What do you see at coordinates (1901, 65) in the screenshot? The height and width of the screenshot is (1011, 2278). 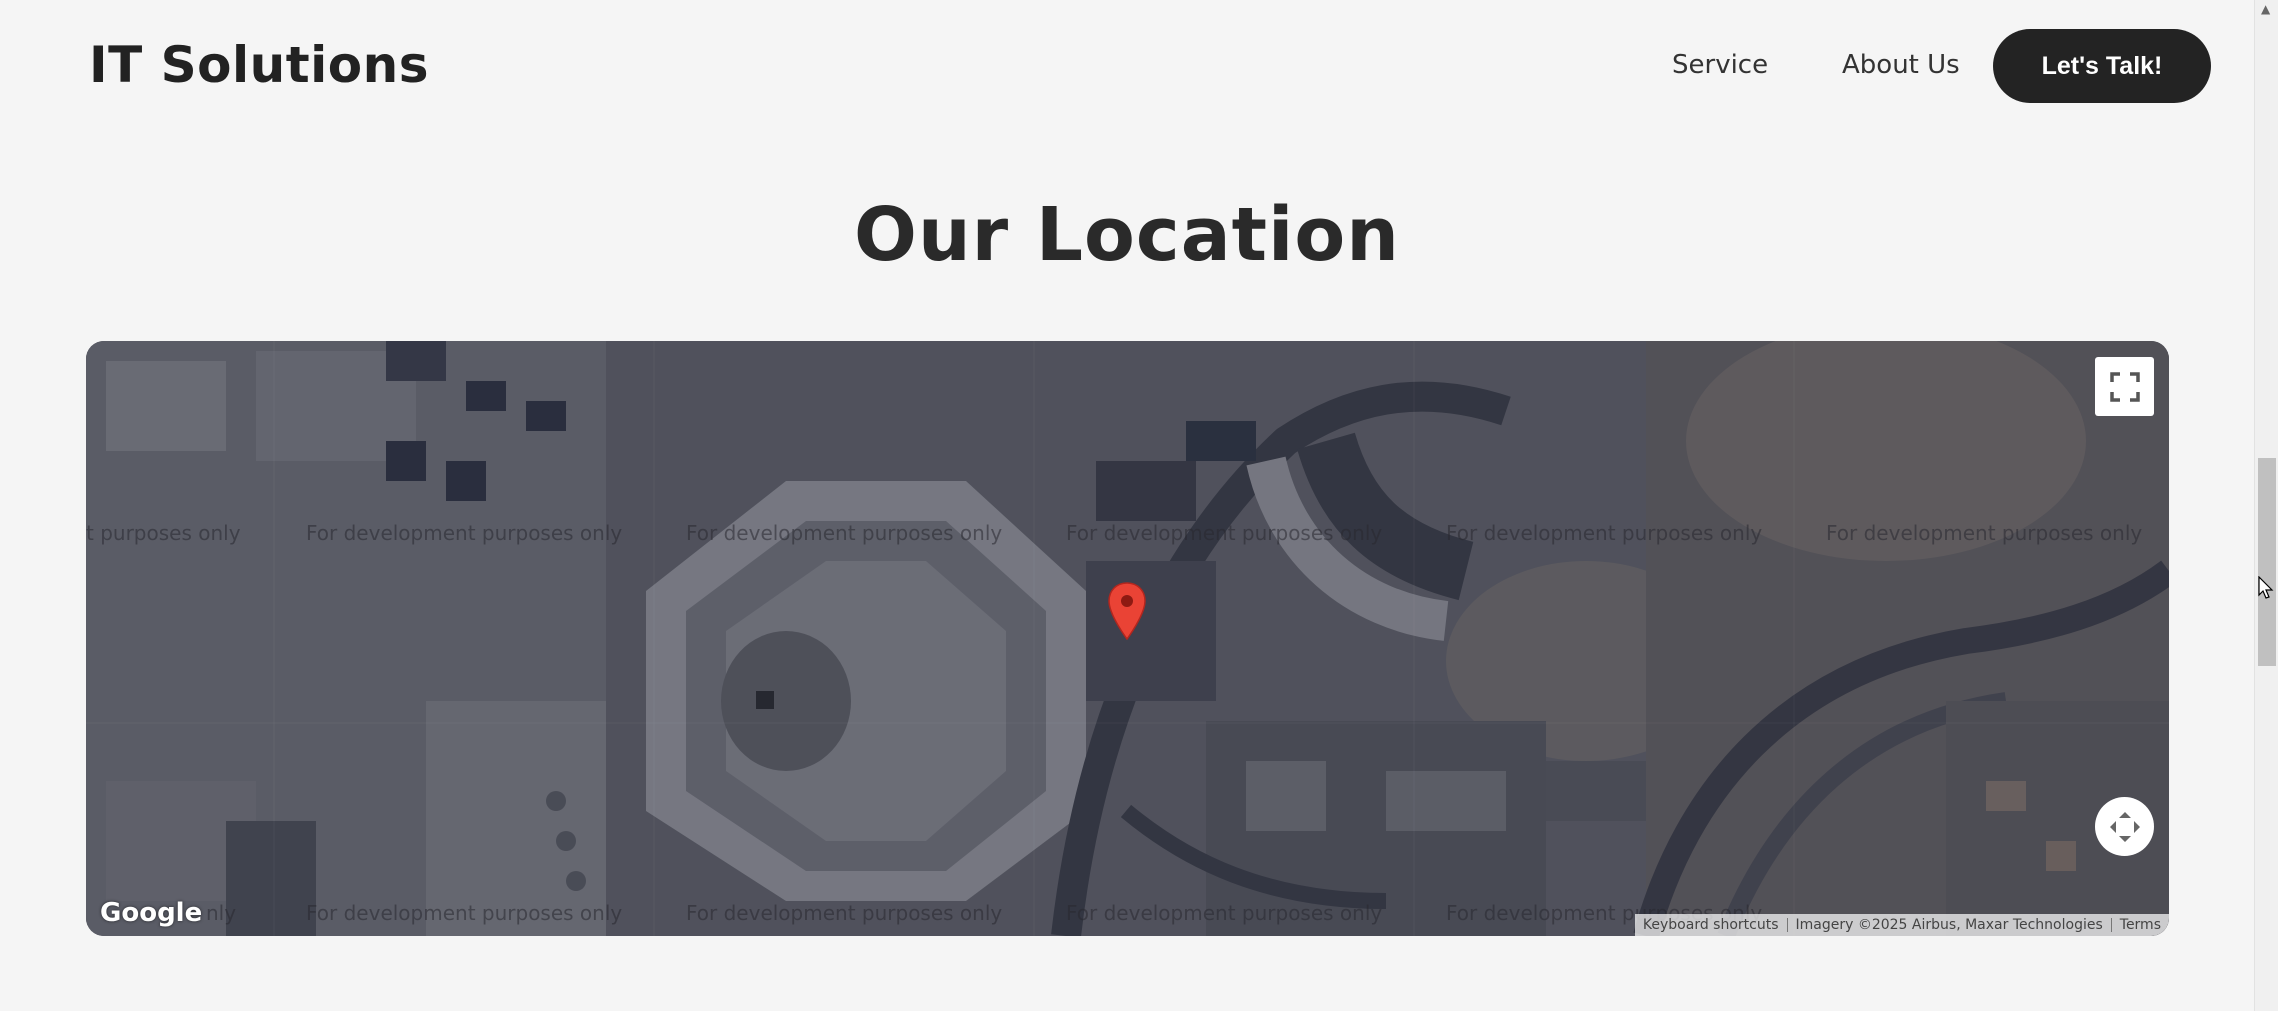 I see `nav-about-link: About Us` at bounding box center [1901, 65].